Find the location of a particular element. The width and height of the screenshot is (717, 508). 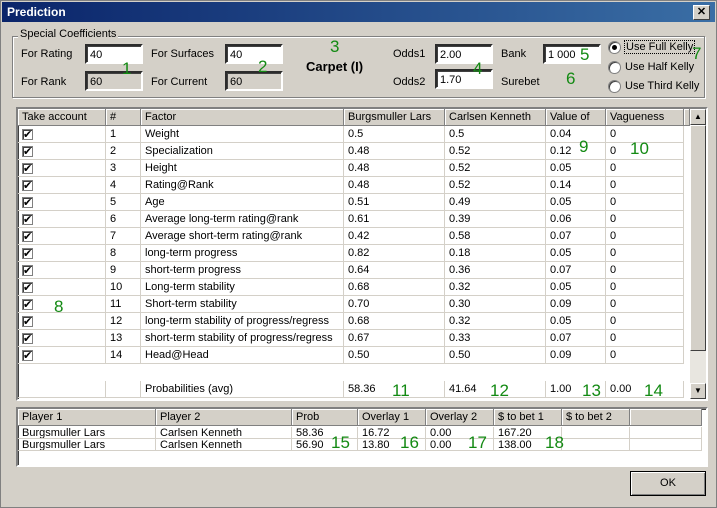

for-rating-input: 40 is located at coordinates (114, 54).